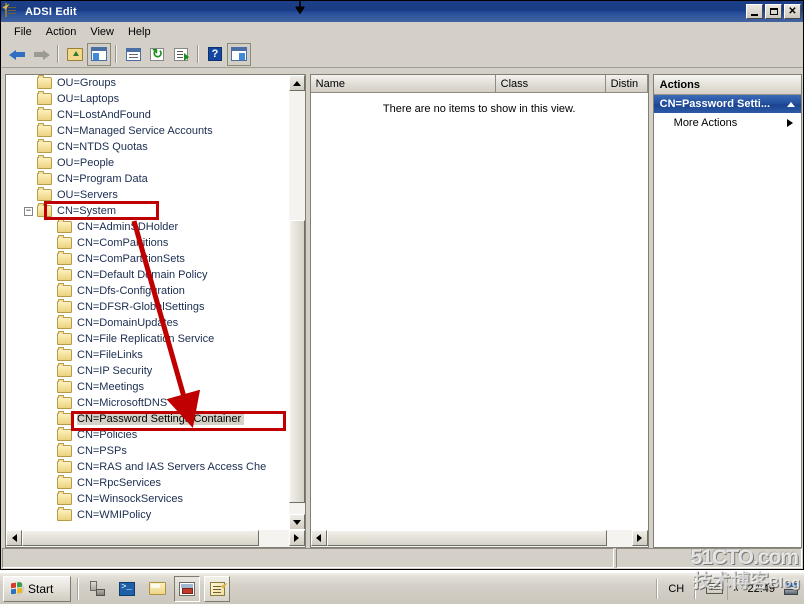 The image size is (804, 605). What do you see at coordinates (148, 275) in the screenshot?
I see `tree-node: CN=Default Domain Policy` at bounding box center [148, 275].